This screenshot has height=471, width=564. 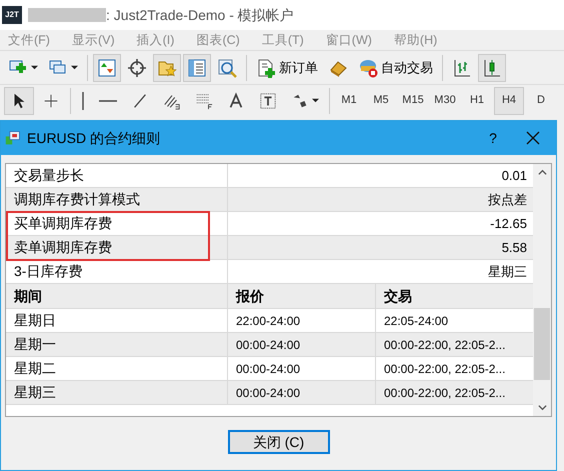 I want to click on column-header: 交易, so click(x=398, y=296).